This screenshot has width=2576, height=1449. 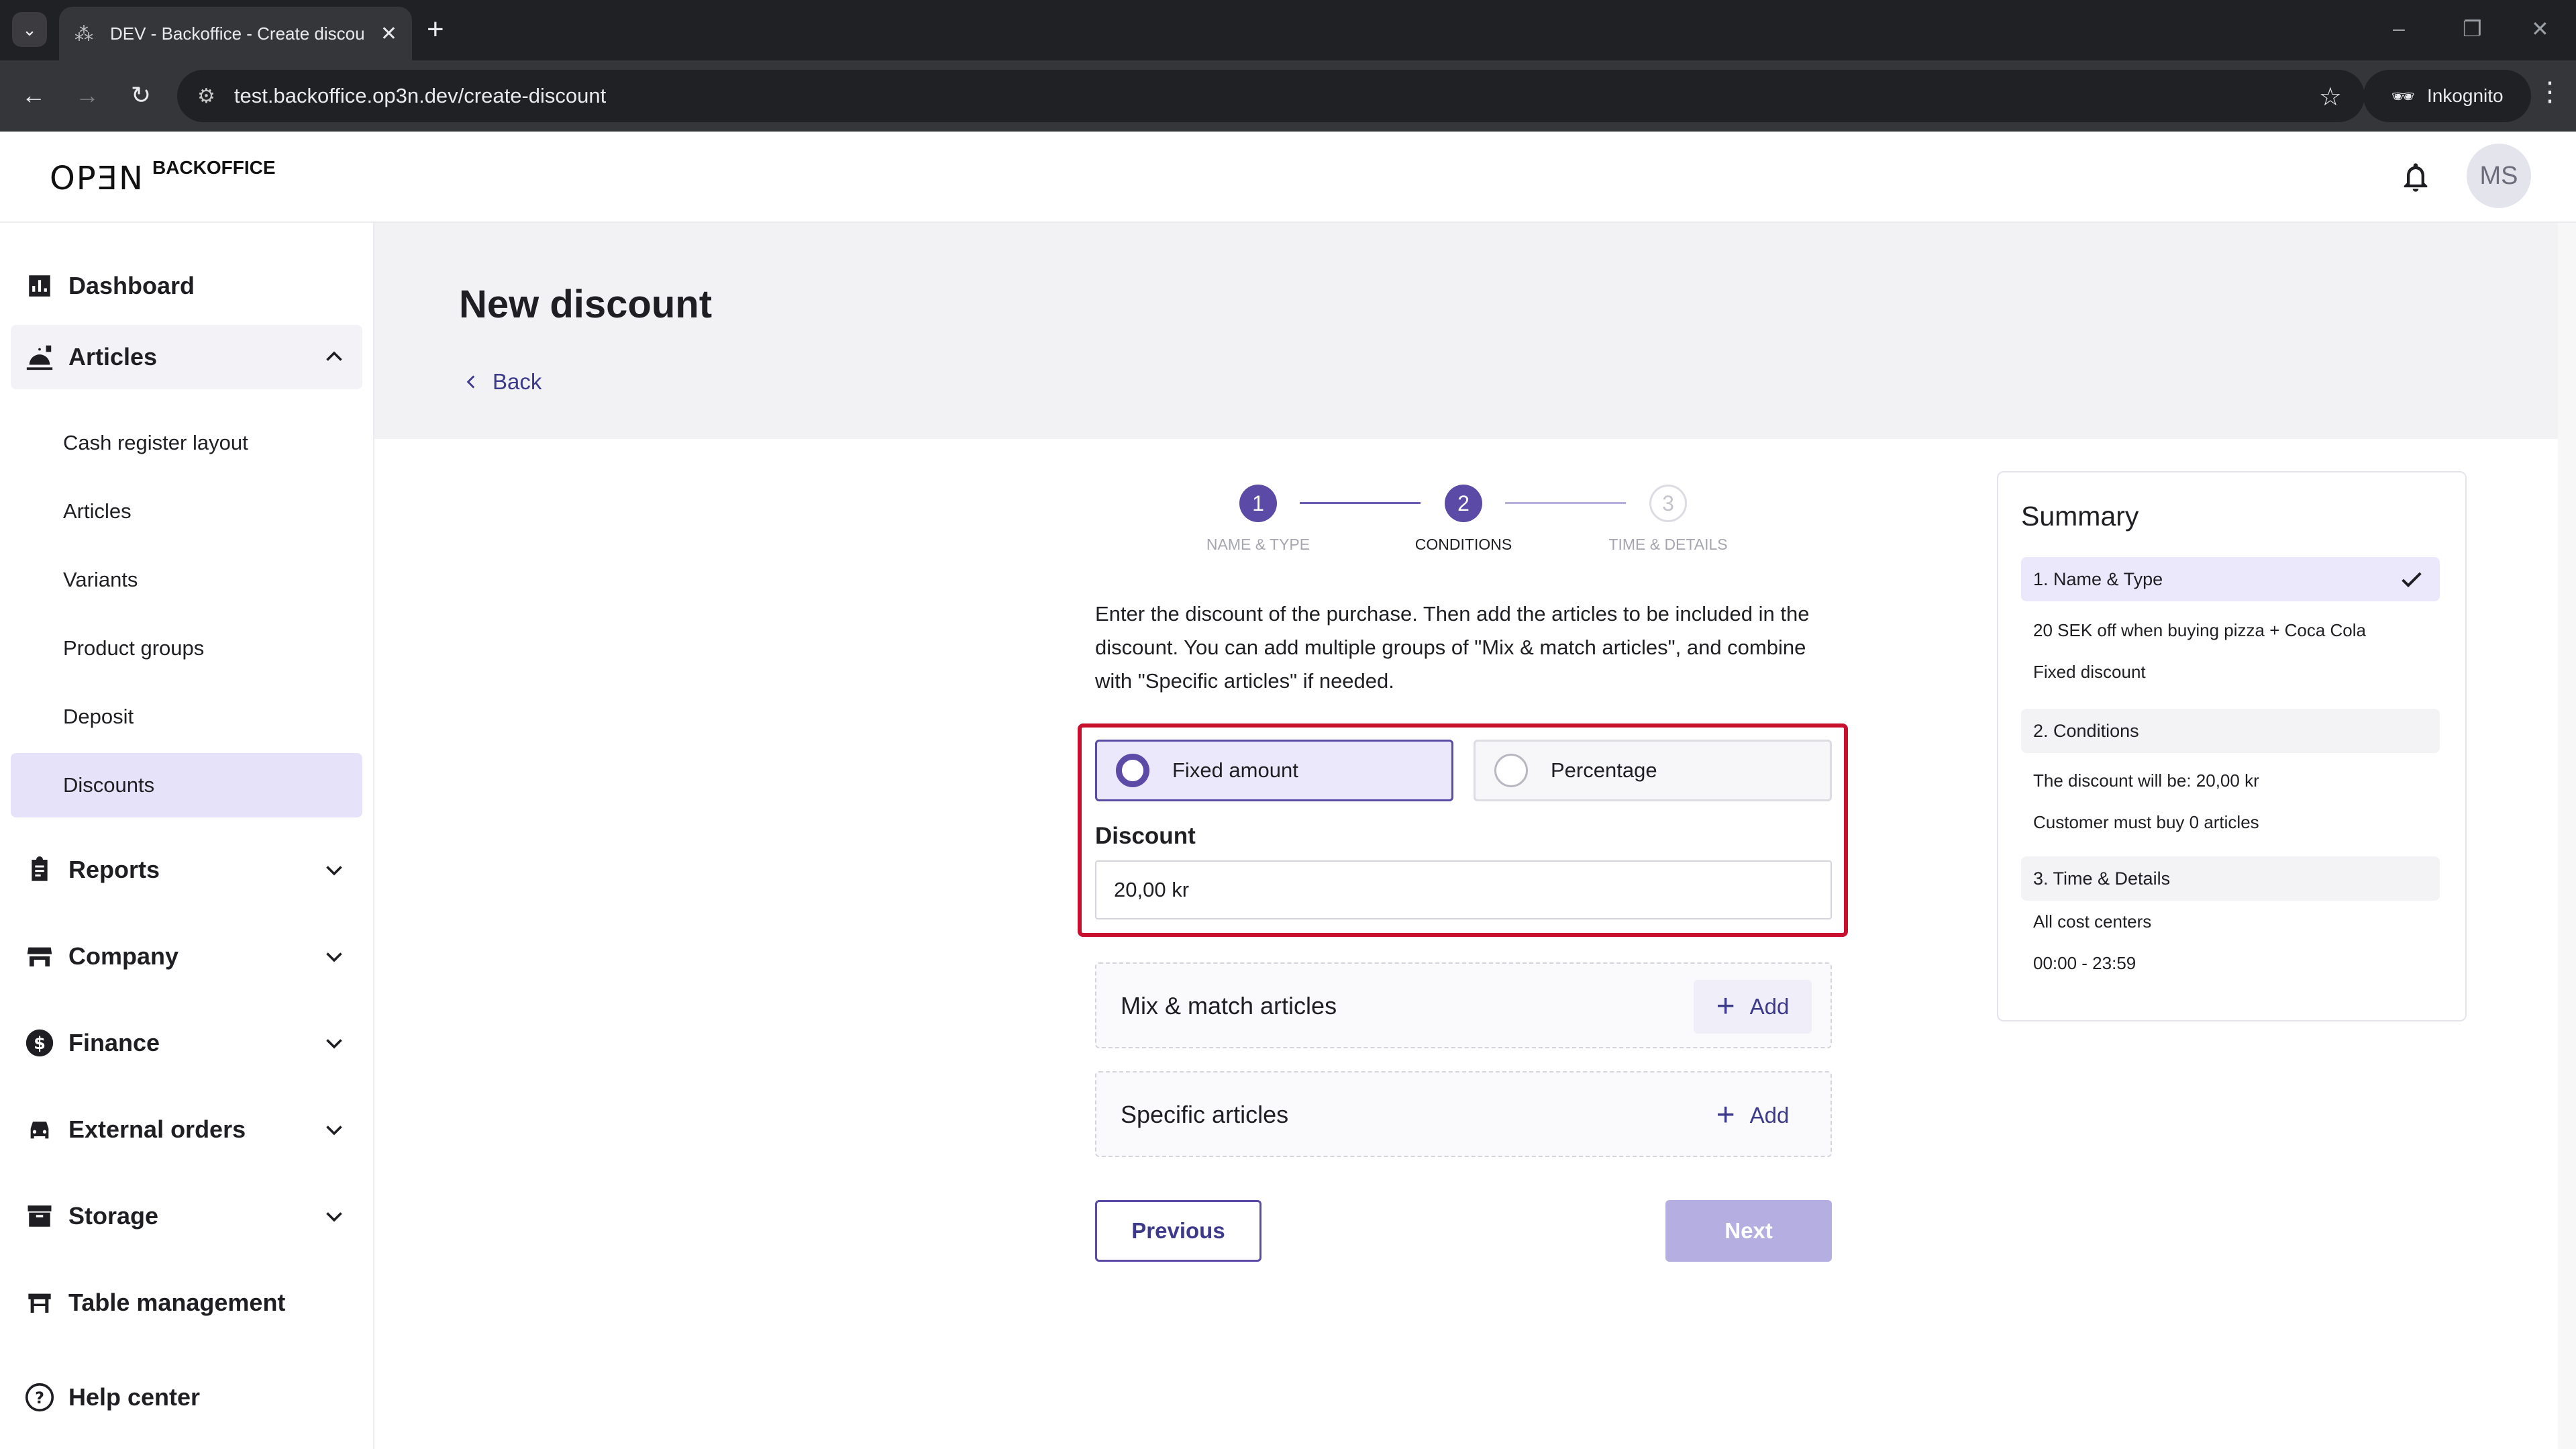 What do you see at coordinates (1753, 1115) in the screenshot?
I see `add-specific-articles-button: + Add` at bounding box center [1753, 1115].